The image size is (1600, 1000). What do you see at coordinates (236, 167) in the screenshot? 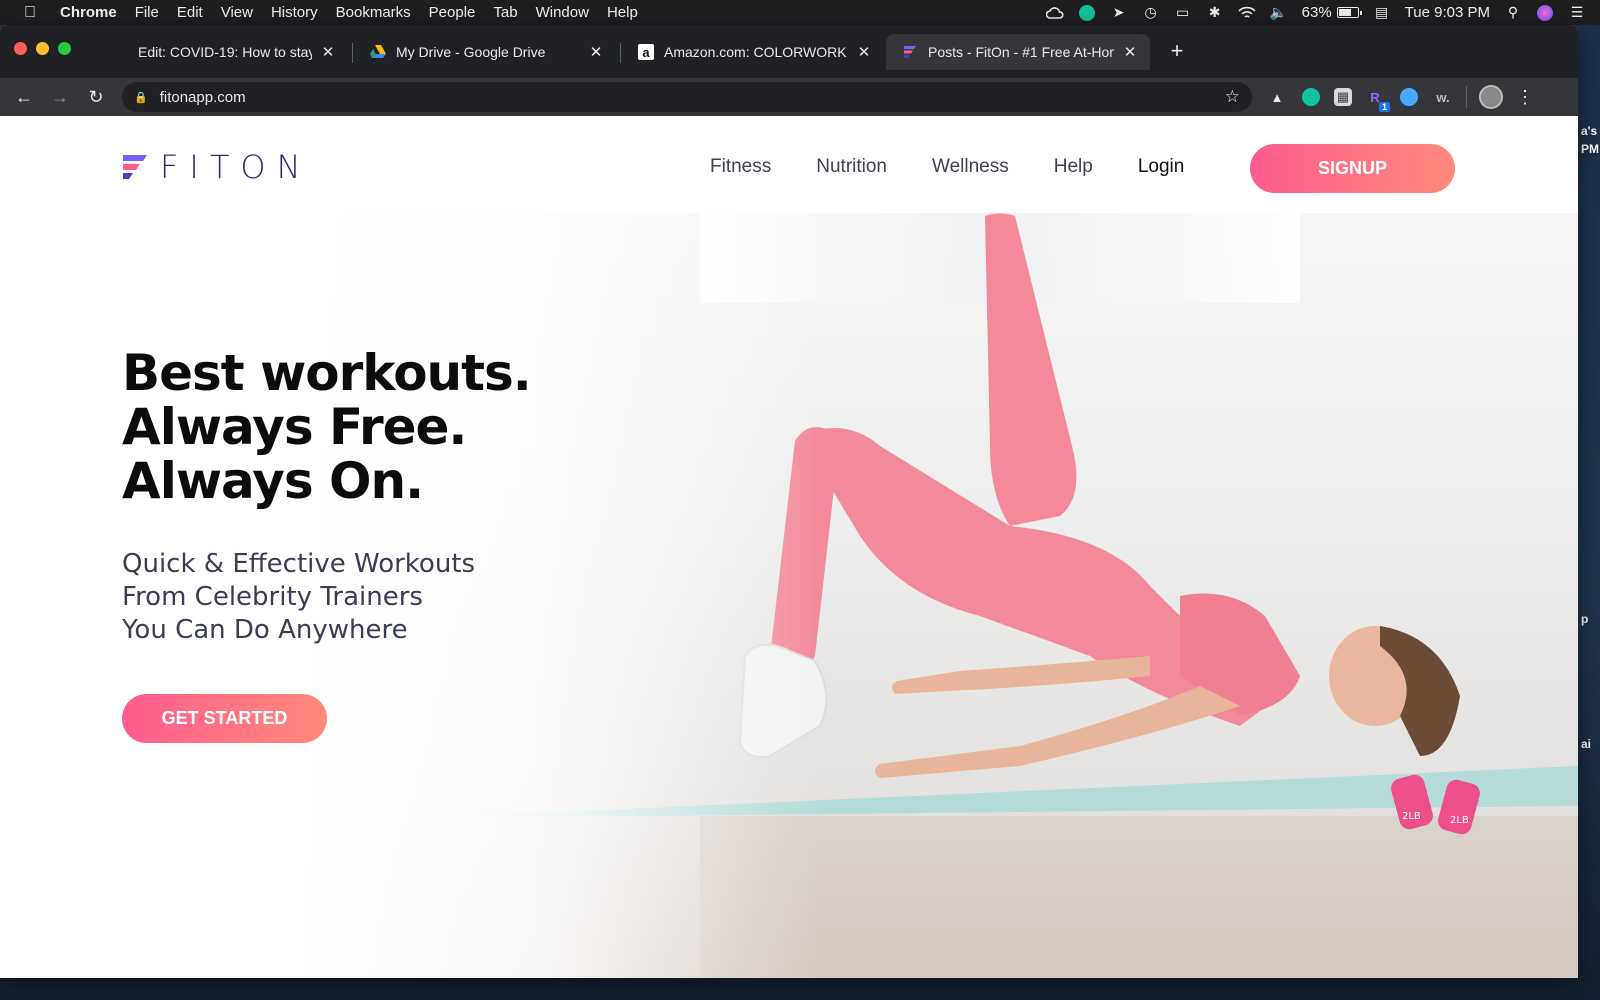
I see `logo-text: FITON` at bounding box center [236, 167].